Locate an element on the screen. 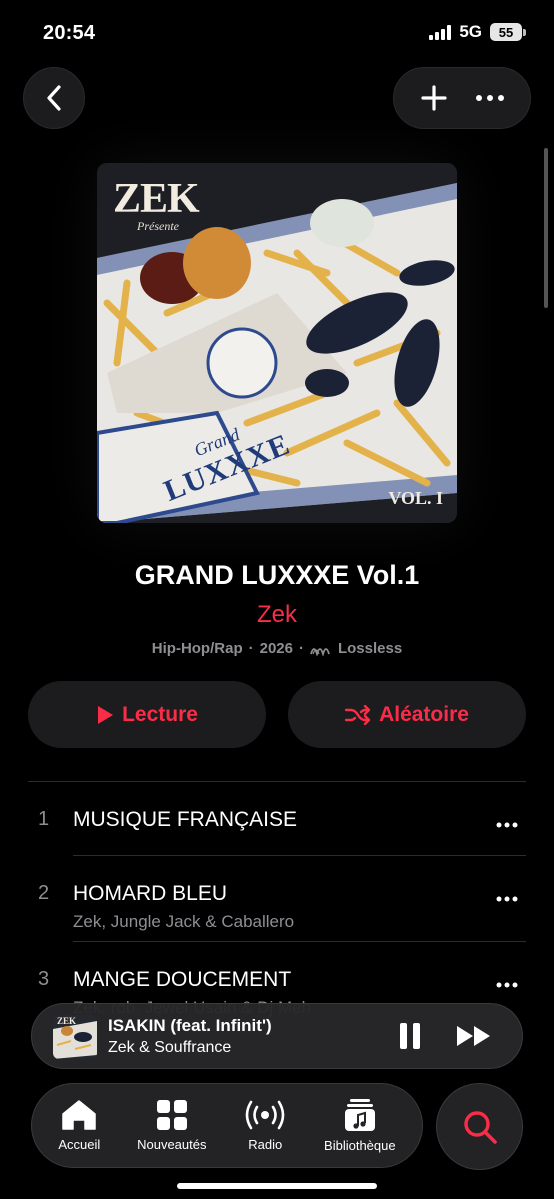 The image size is (554, 1199). home-indicator is located at coordinates (277, 1186).